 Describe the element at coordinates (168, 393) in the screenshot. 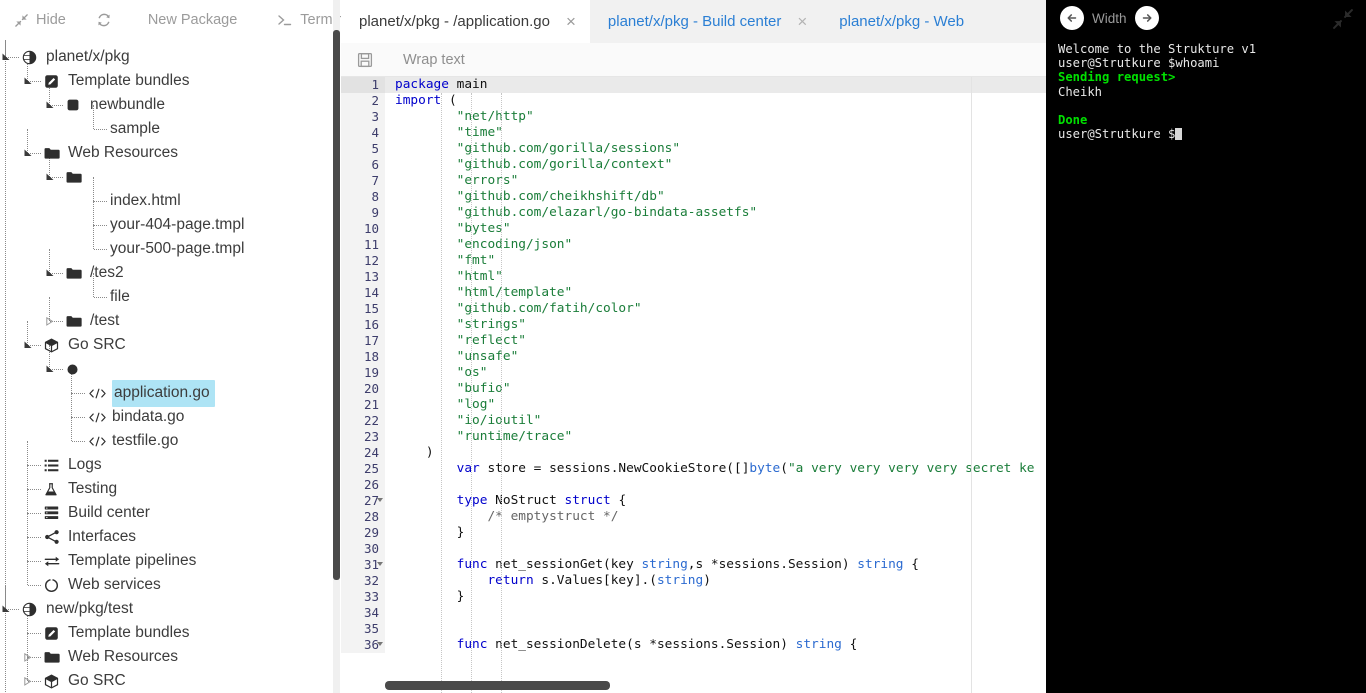

I see `tree-item-application-go: application.go` at that location.